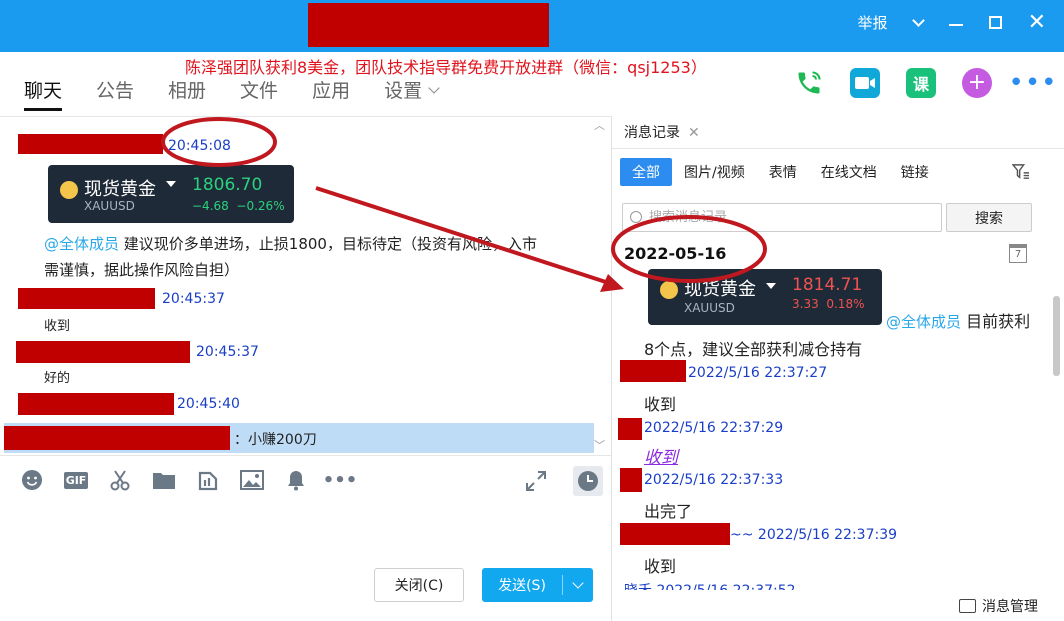 The width and height of the screenshot is (1064, 621). I want to click on tab-settings-label: 设置, so click(403, 91).